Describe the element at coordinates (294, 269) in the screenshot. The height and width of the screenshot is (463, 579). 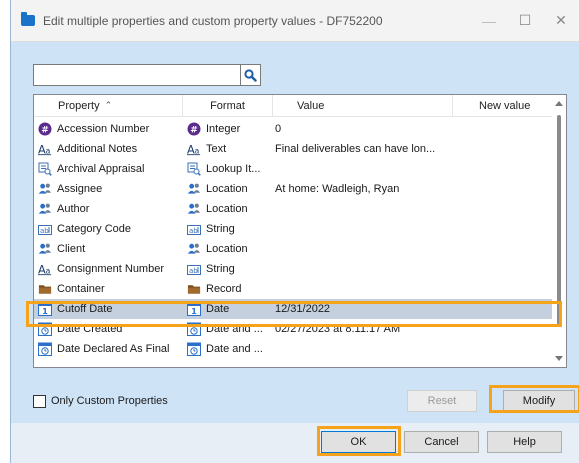
I see `table-row: Aa Consignment Number ab String` at that location.